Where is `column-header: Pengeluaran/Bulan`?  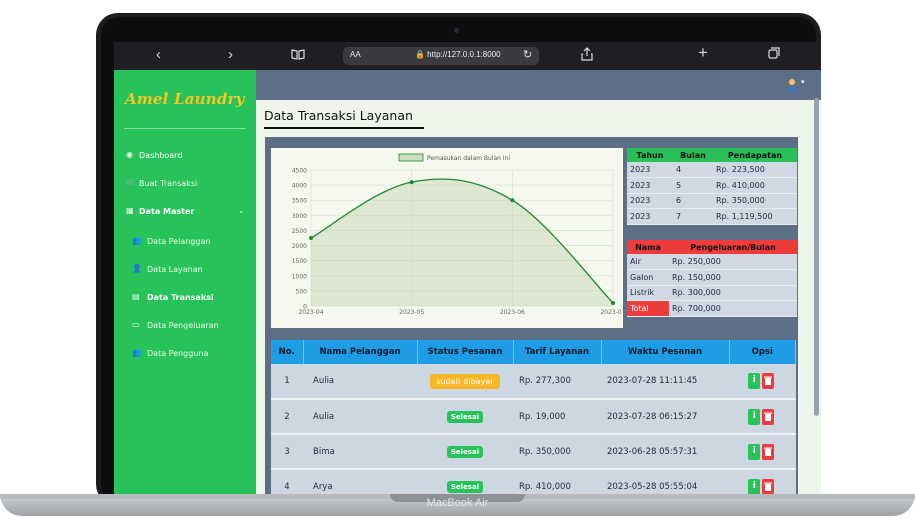
column-header: Pengeluaran/Bulan is located at coordinates (733, 247).